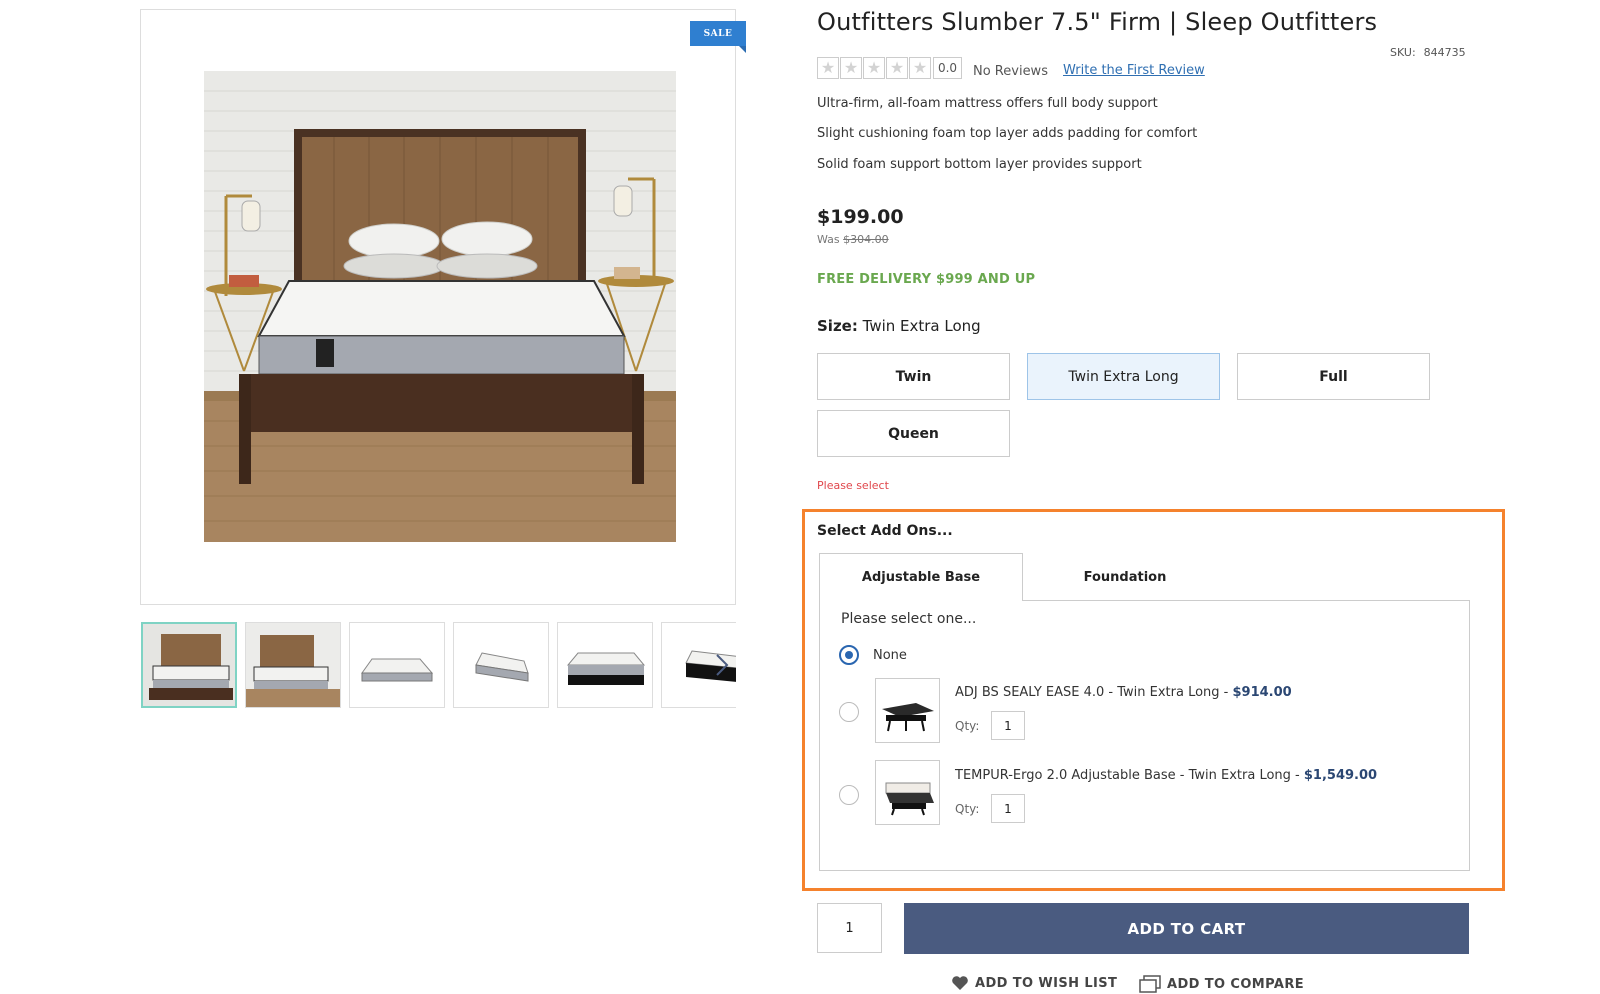 The width and height of the screenshot is (1600, 994). I want to click on size-heading: Size: Twin Extra Long, so click(899, 326).